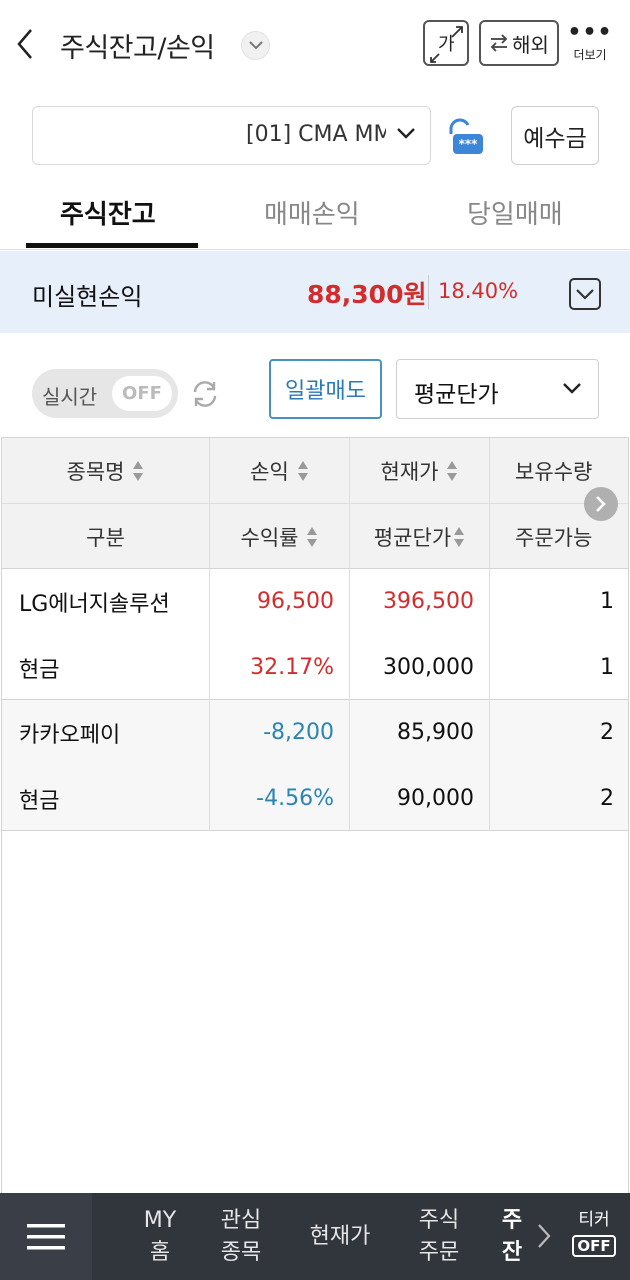 Image resolution: width=630 pixels, height=1280 pixels. What do you see at coordinates (205, 394) in the screenshot?
I see `refresh-icon` at bounding box center [205, 394].